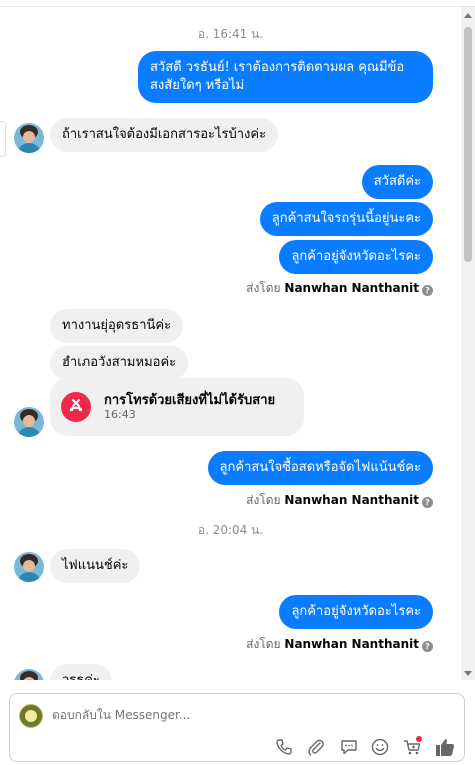 This screenshot has width=475, height=765. What do you see at coordinates (284, 747) in the screenshot?
I see `phone-icon` at bounding box center [284, 747].